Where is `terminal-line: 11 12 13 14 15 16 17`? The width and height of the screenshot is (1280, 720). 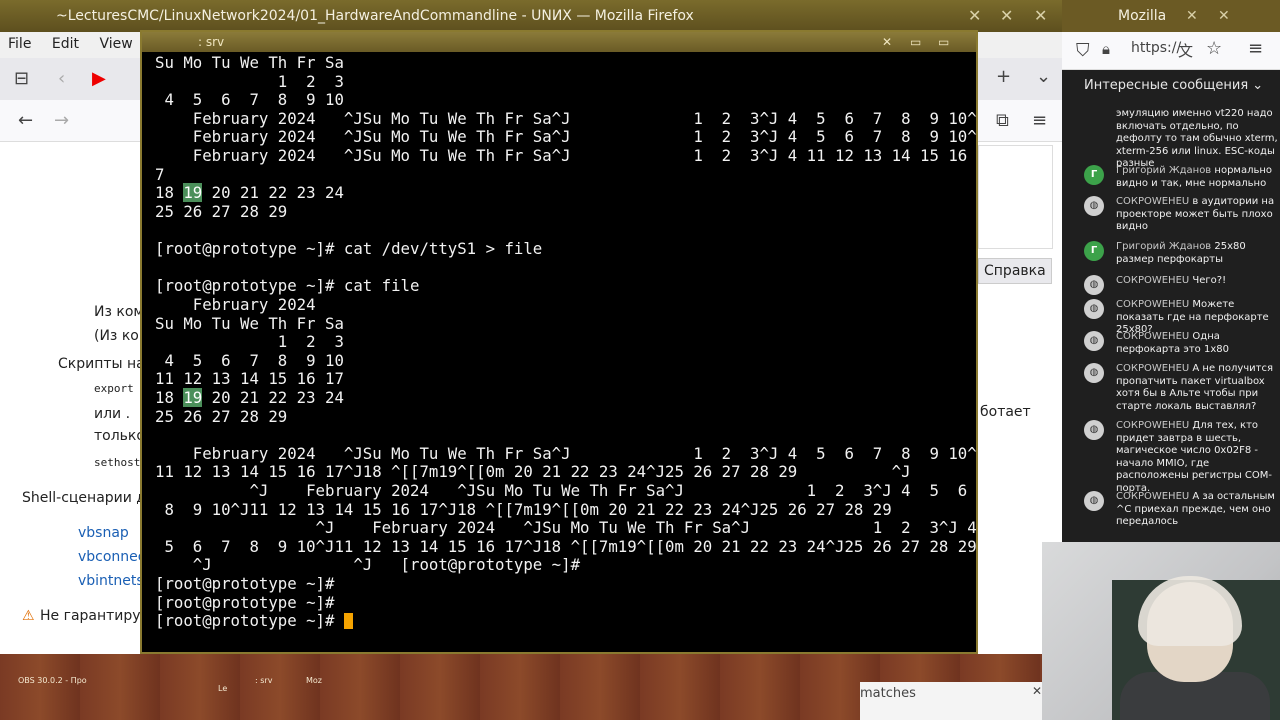
terminal-line: 11 12 13 14 15 16 17 is located at coordinates (249, 379).